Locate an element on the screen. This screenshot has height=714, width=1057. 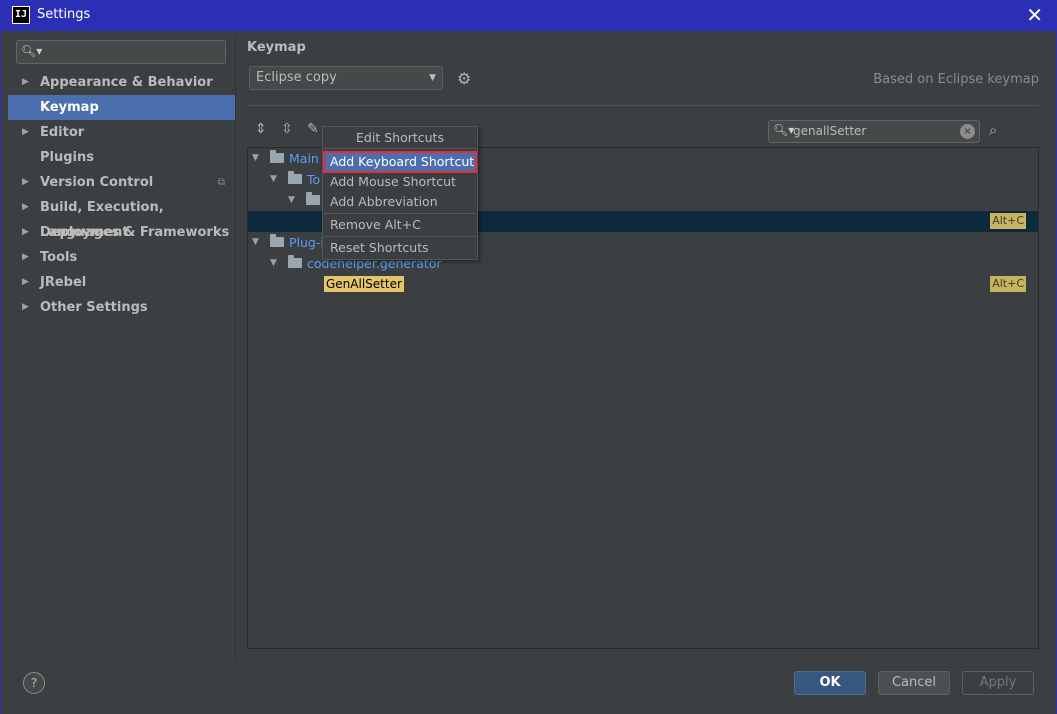
sidebar-item-label: Keymap is located at coordinates (69, 107).